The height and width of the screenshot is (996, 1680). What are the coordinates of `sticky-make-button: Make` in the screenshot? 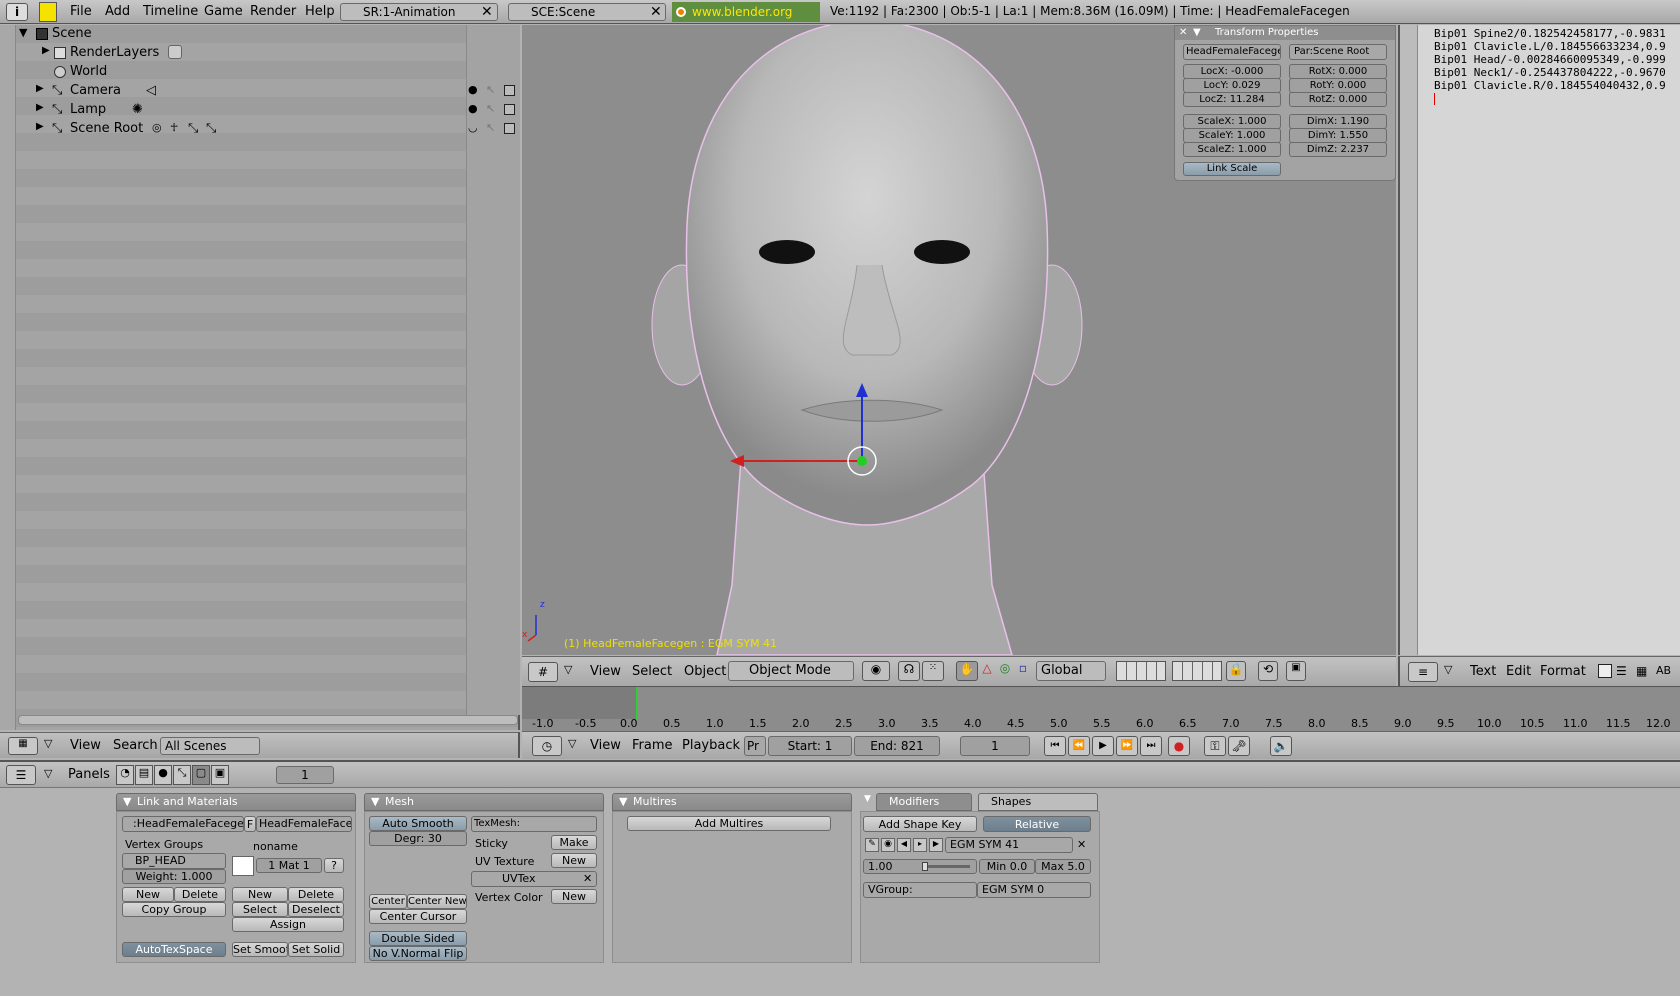 It's located at (574, 842).